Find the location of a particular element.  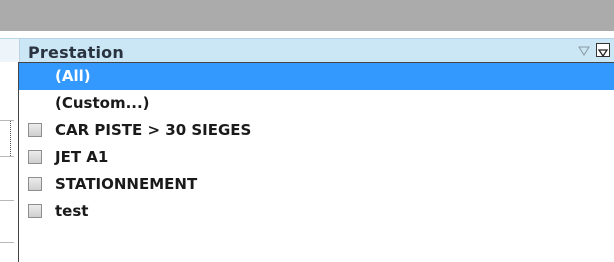

grid-dotted-line is located at coordinates (11, 138).